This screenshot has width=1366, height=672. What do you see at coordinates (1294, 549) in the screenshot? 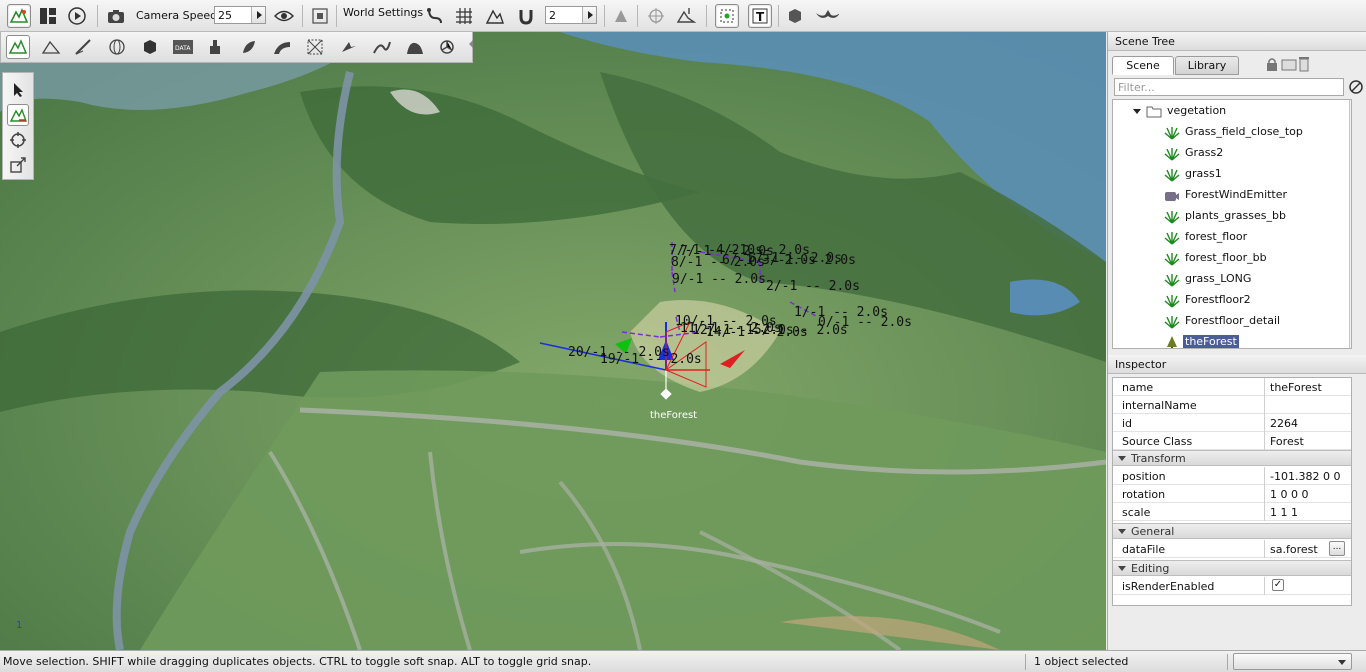
I see `field-value: sa.forest` at bounding box center [1294, 549].